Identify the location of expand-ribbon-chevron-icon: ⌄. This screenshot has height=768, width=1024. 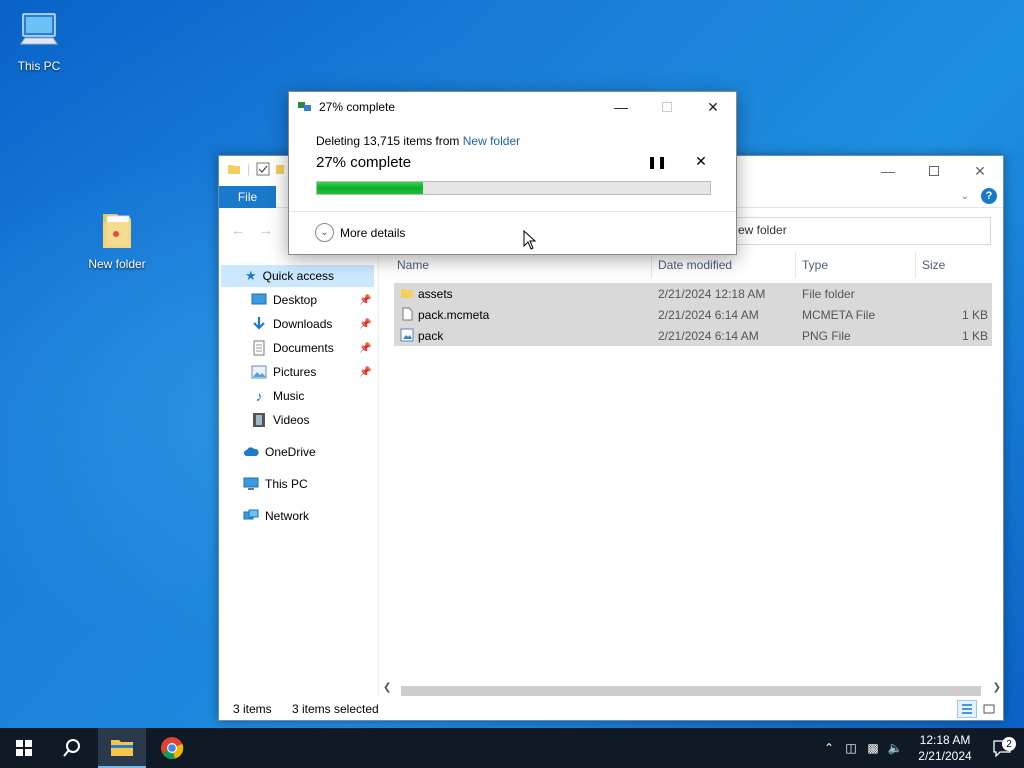
(965, 196).